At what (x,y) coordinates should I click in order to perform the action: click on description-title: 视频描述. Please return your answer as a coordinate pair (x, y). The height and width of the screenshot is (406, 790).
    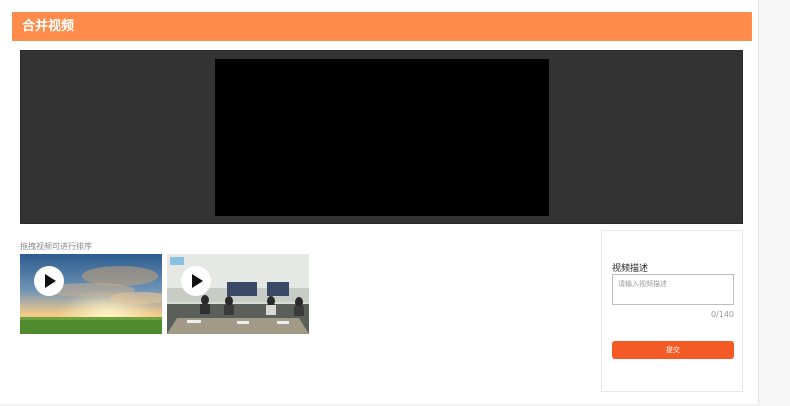
    Looking at the image, I should click on (630, 269).